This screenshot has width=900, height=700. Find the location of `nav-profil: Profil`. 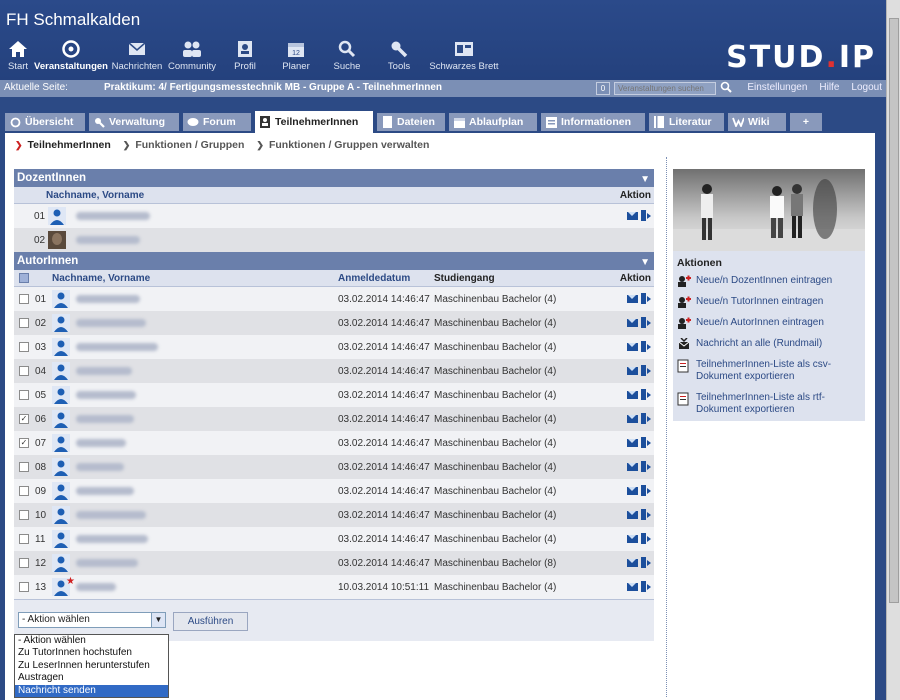

nav-profil: Profil is located at coordinates (245, 55).